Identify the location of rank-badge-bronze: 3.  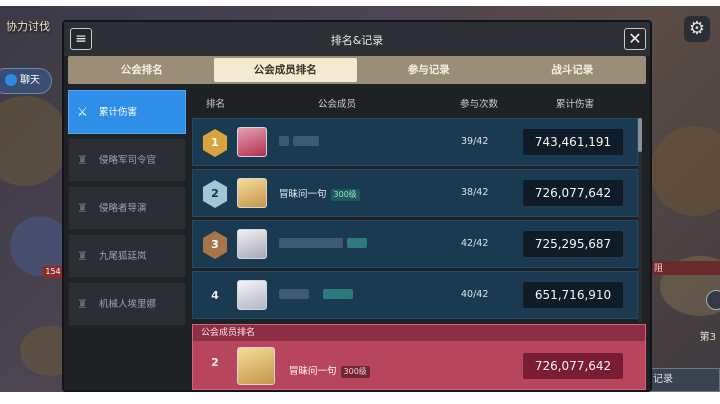
(215, 245).